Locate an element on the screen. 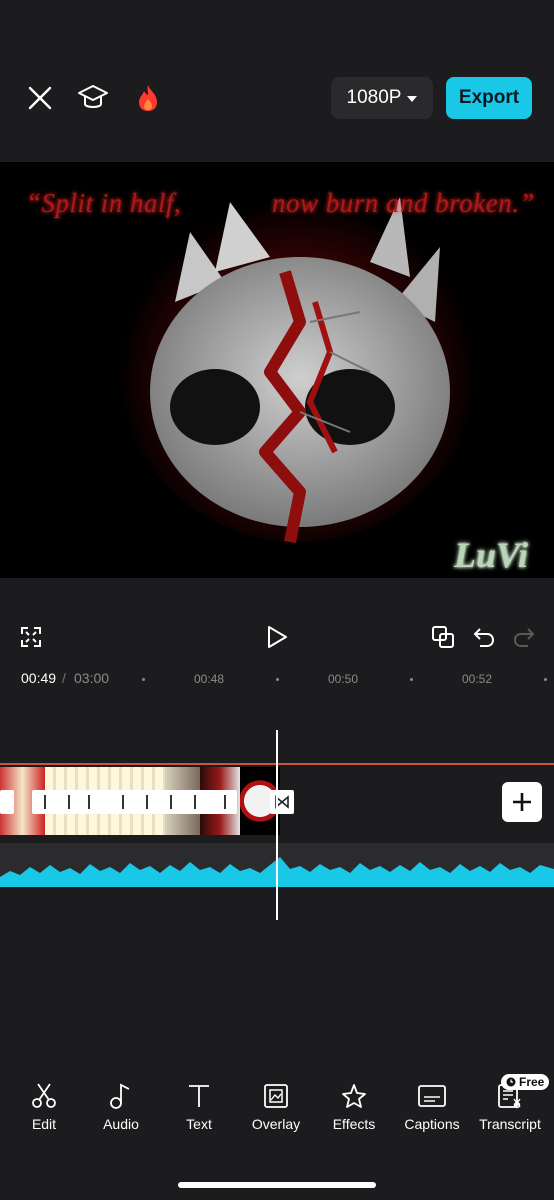 Image resolution: width=554 pixels, height=1200 pixels. export-button: Export is located at coordinates (489, 98).